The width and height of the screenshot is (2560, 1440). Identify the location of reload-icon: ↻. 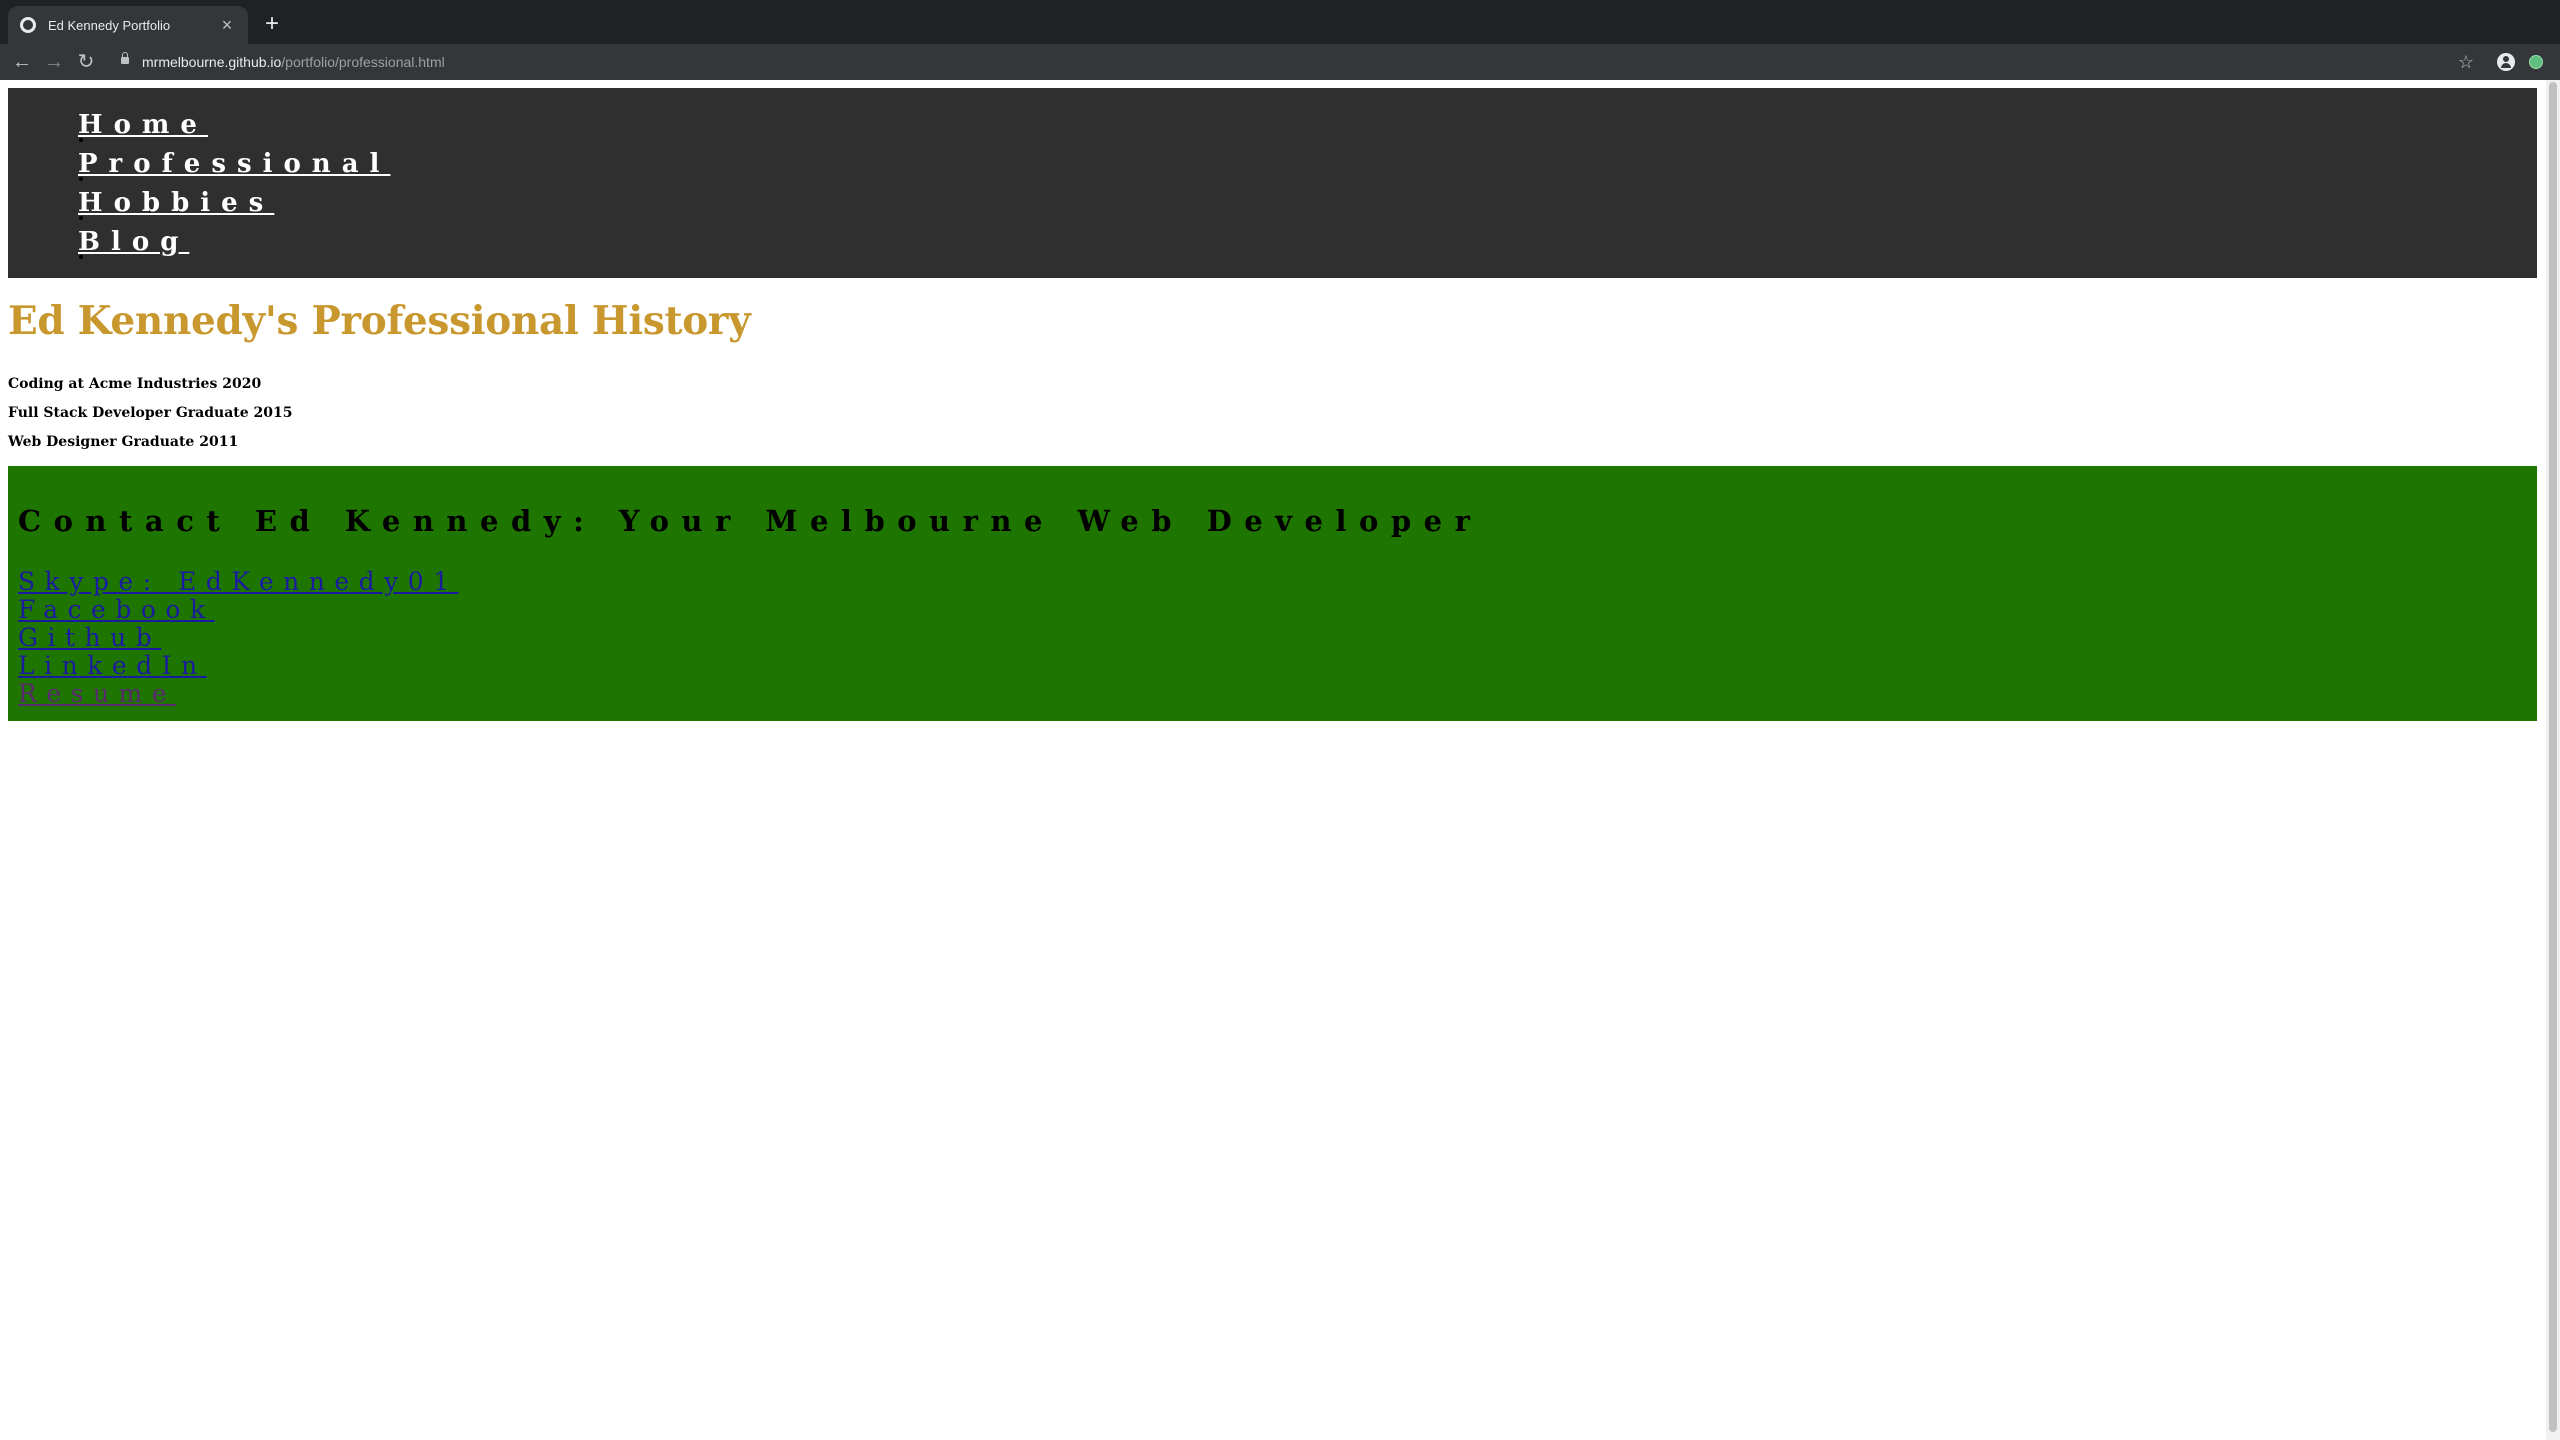
(86, 62).